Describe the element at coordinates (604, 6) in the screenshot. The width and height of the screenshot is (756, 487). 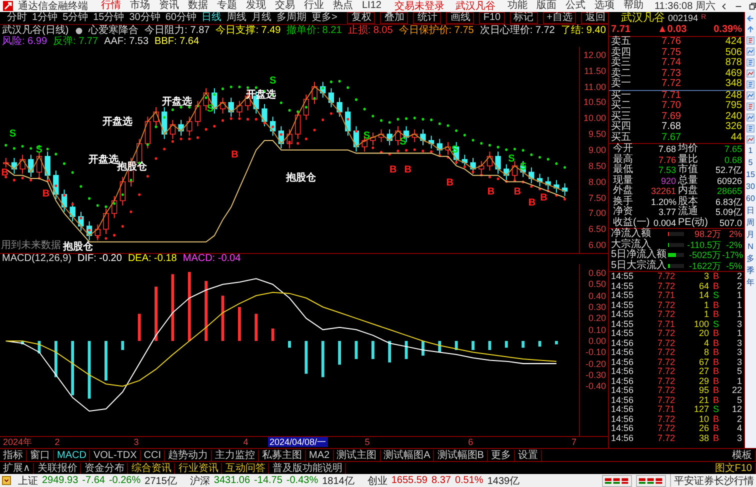
I see `menu-item: 选项` at that location.